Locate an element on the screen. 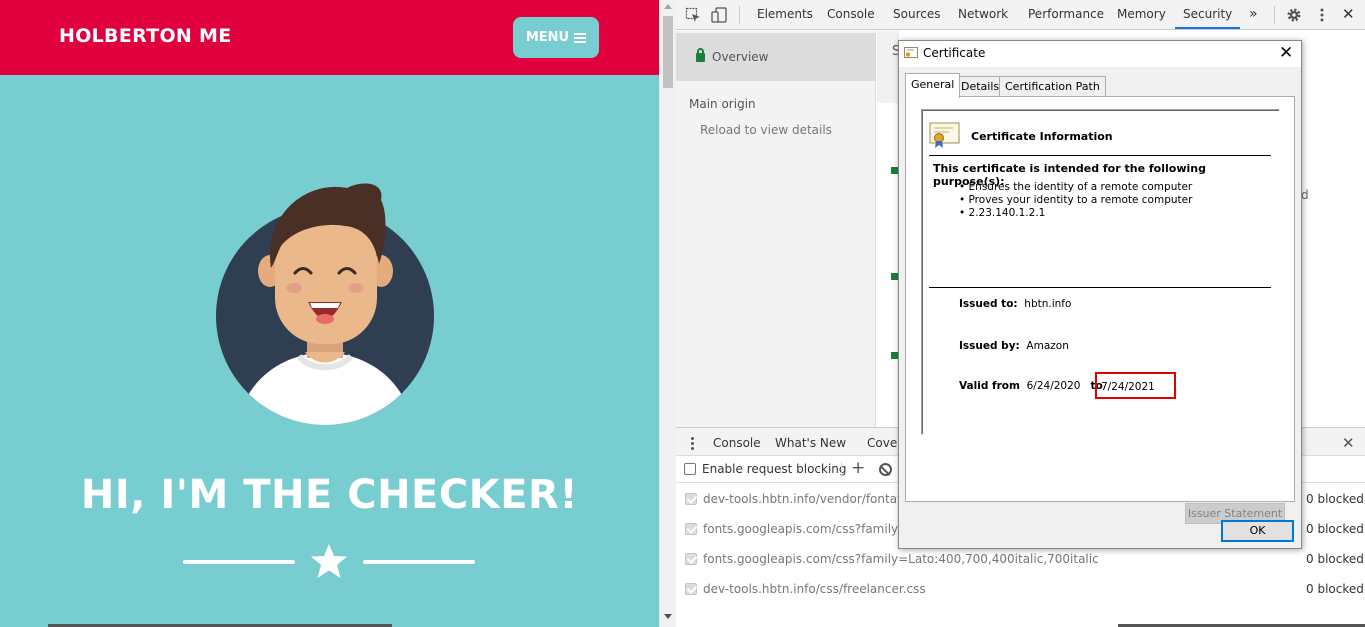 This screenshot has width=1365, height=627. tab-security: Security is located at coordinates (1208, 14).